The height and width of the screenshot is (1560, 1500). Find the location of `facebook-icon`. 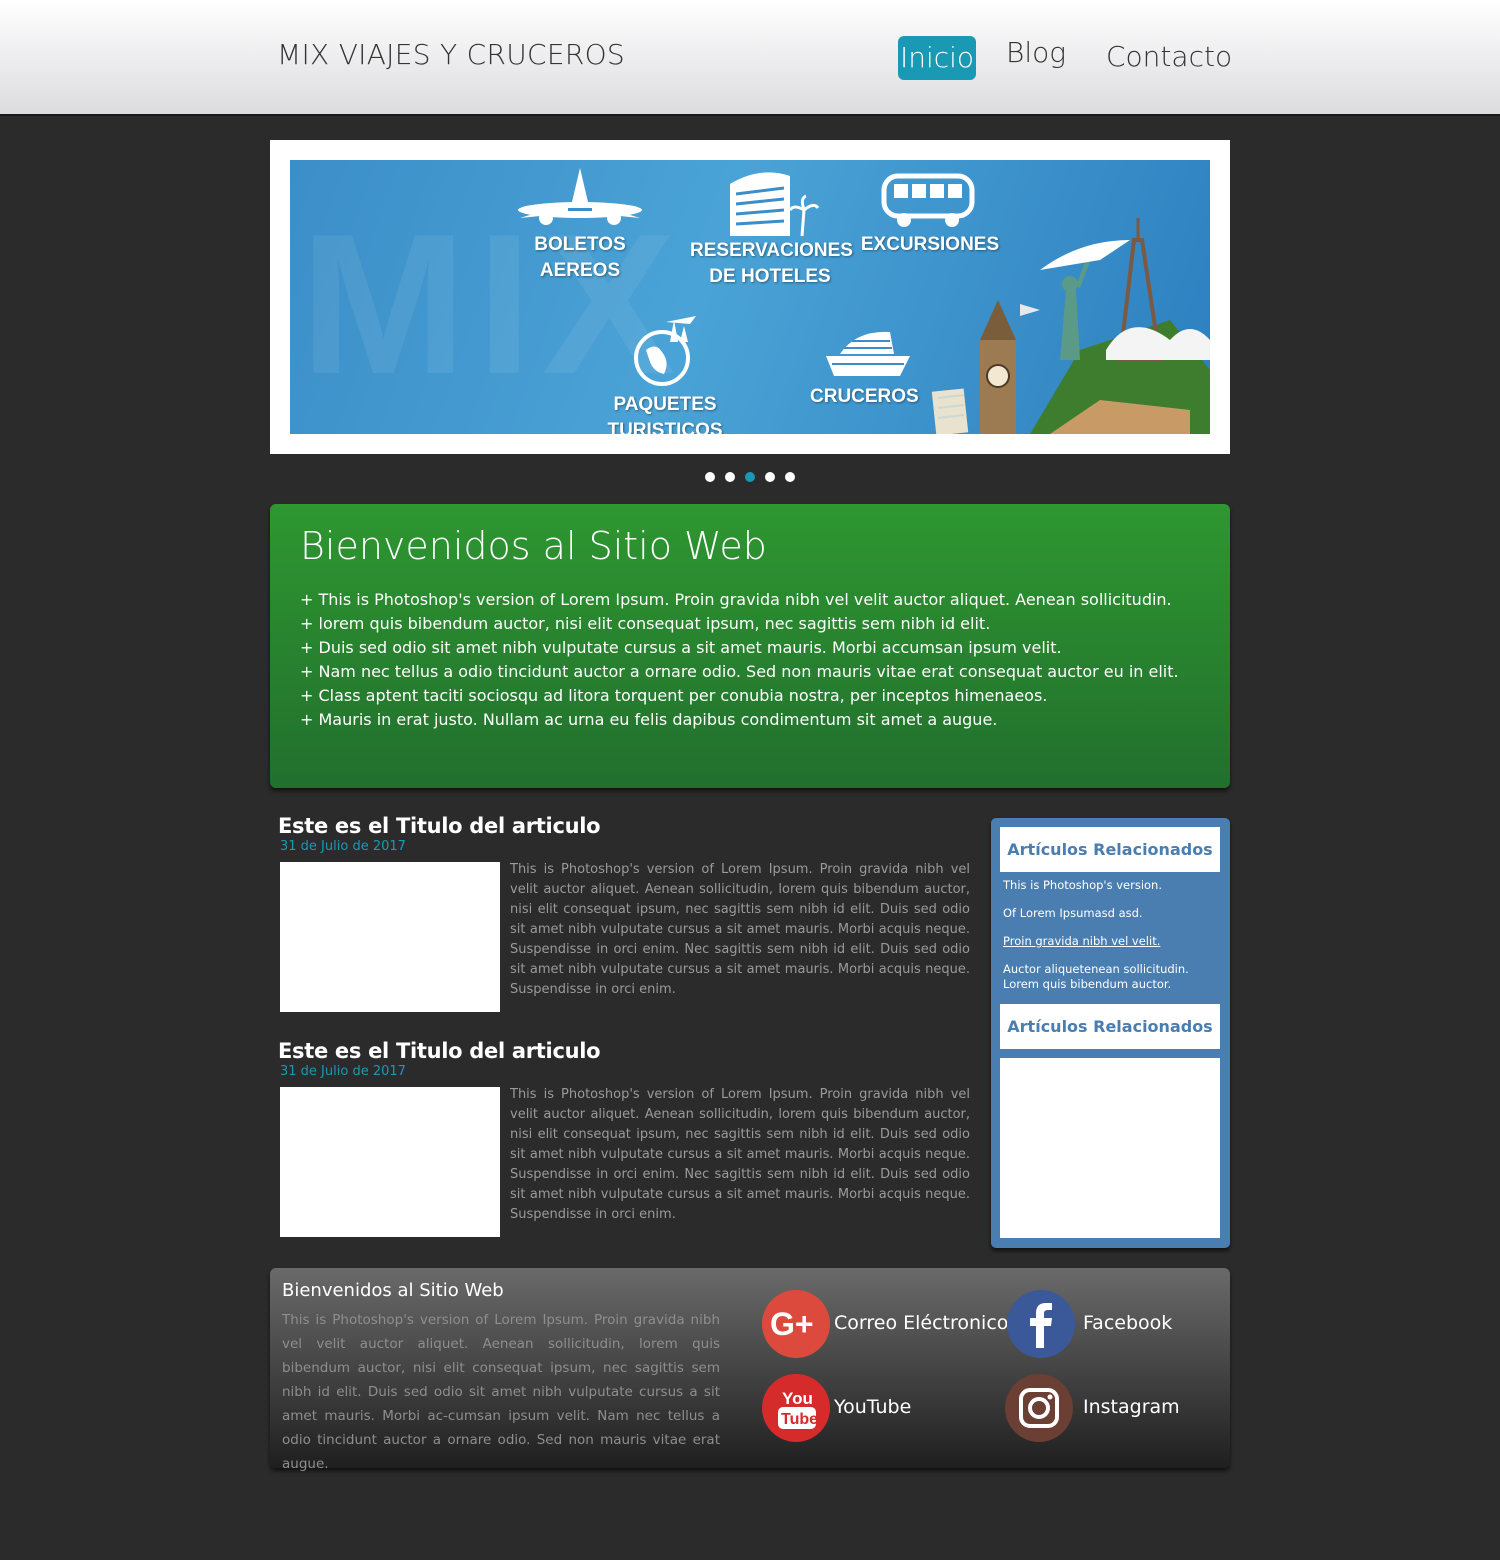

facebook-icon is located at coordinates (1041, 1324).